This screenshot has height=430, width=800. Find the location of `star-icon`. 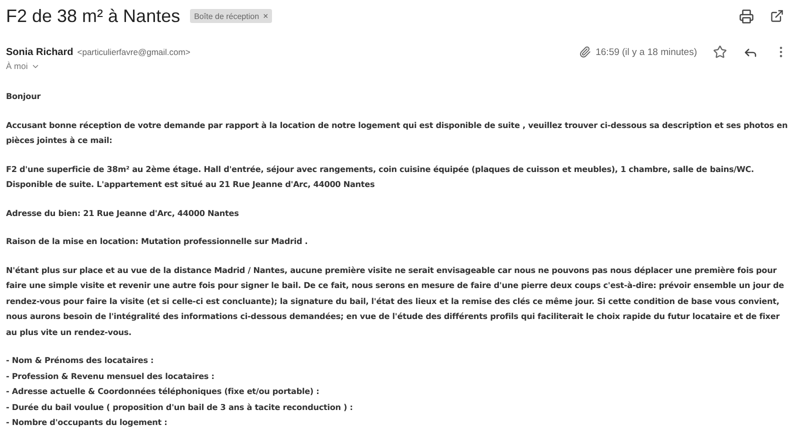

star-icon is located at coordinates (720, 52).